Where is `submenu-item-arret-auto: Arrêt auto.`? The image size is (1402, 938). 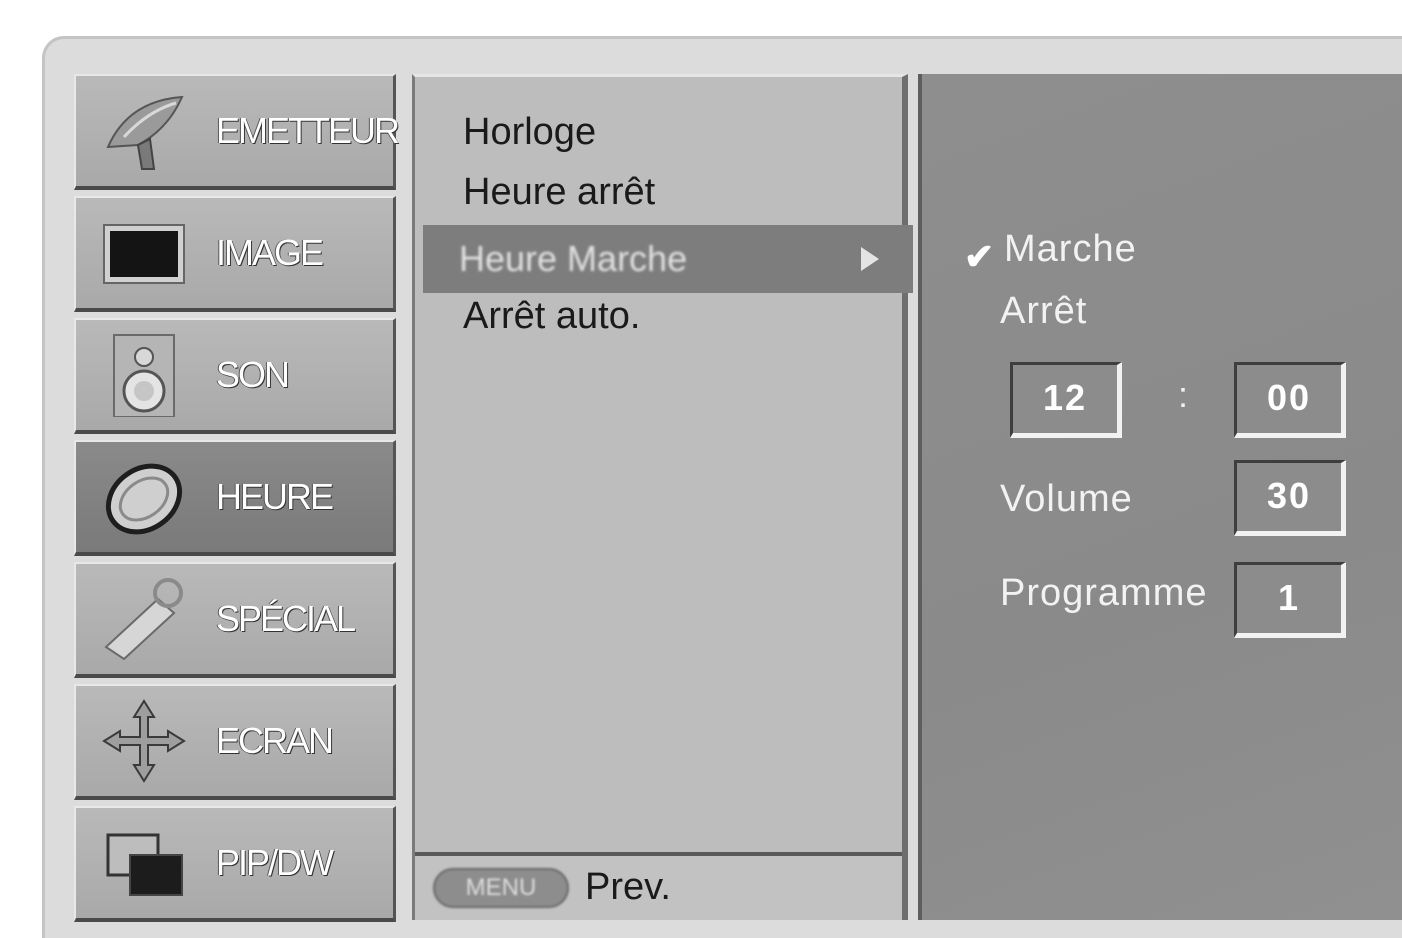
submenu-item-arret-auto: Arrêt auto. is located at coordinates (551, 316).